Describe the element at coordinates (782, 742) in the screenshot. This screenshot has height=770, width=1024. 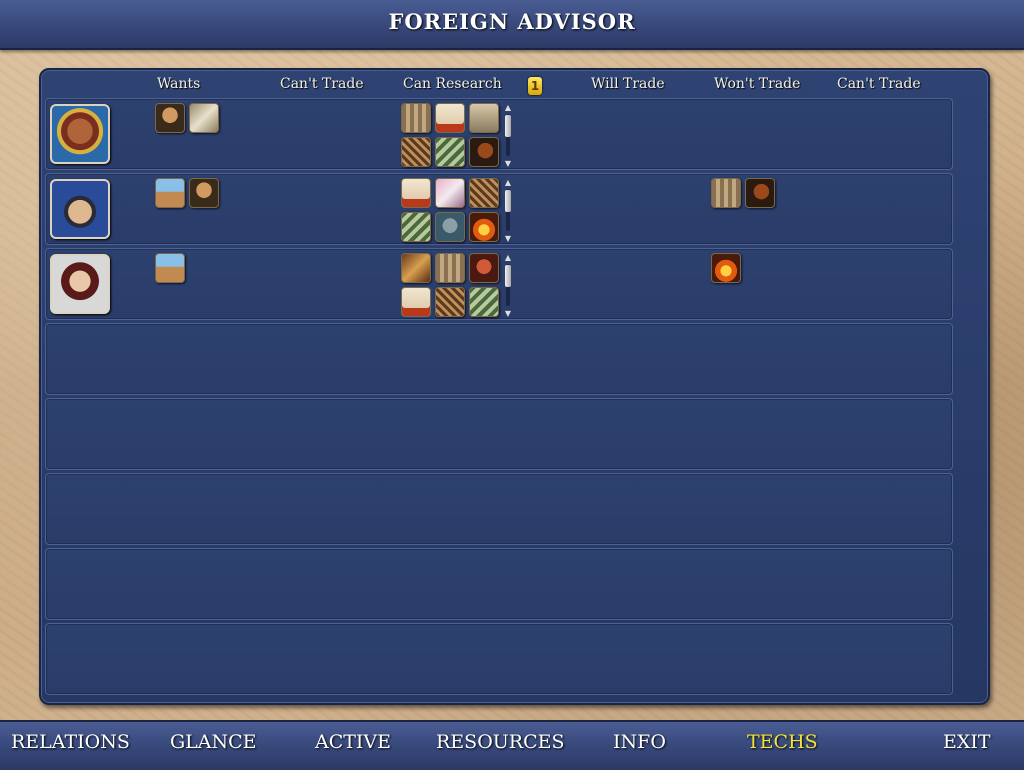
I see `nav-techs-button: TECHS` at that location.